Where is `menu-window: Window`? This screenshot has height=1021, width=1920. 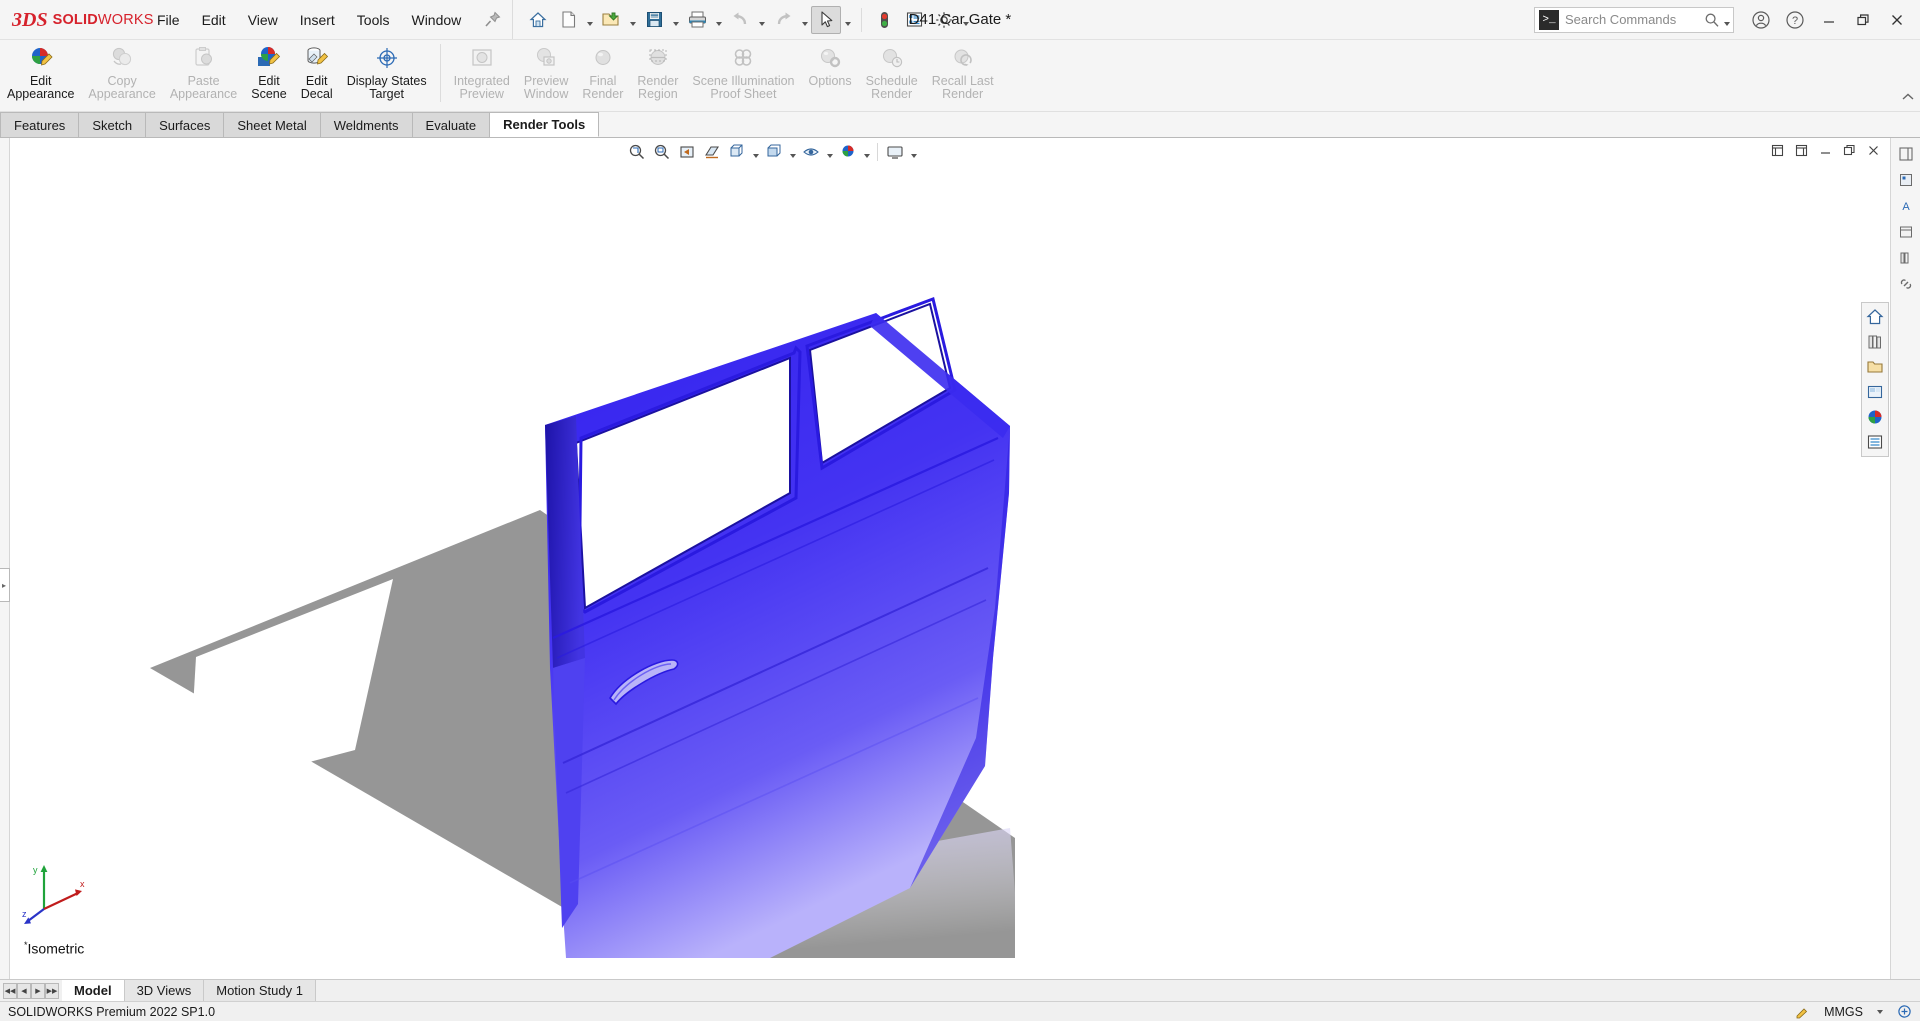 menu-window: Window is located at coordinates (436, 20).